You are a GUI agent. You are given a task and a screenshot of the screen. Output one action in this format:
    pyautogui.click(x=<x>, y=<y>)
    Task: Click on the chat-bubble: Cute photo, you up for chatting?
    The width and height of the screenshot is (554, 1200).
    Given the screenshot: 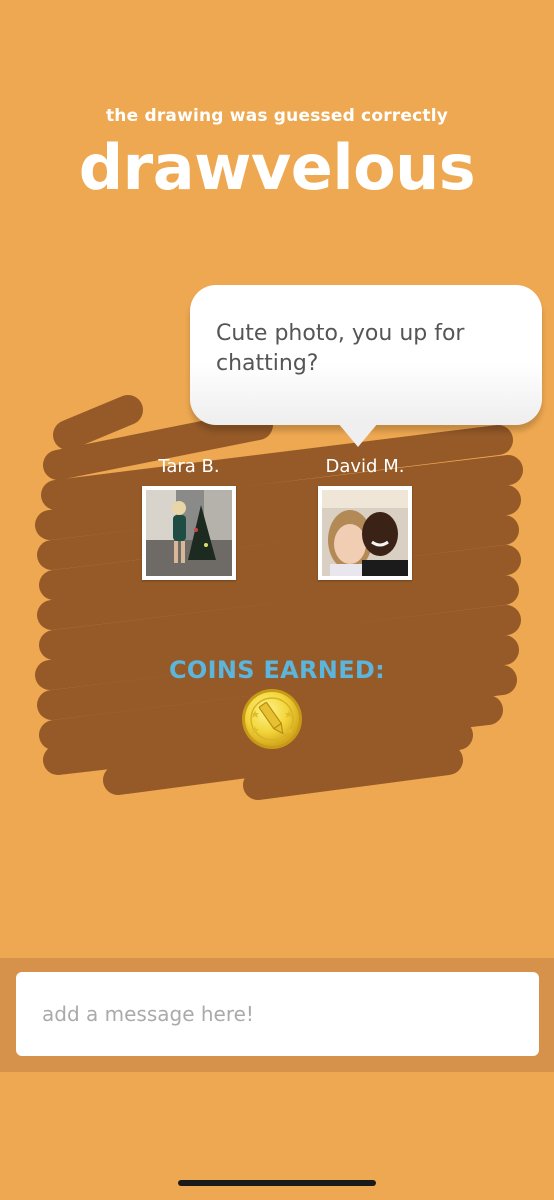 What is the action you would take?
    pyautogui.click(x=366, y=366)
    